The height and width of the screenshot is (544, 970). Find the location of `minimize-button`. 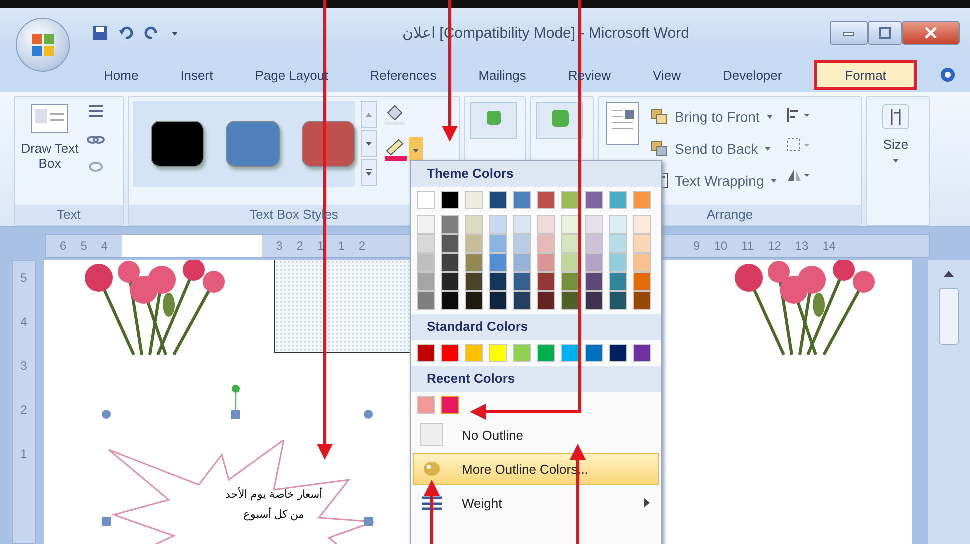

minimize-button is located at coordinates (849, 33).